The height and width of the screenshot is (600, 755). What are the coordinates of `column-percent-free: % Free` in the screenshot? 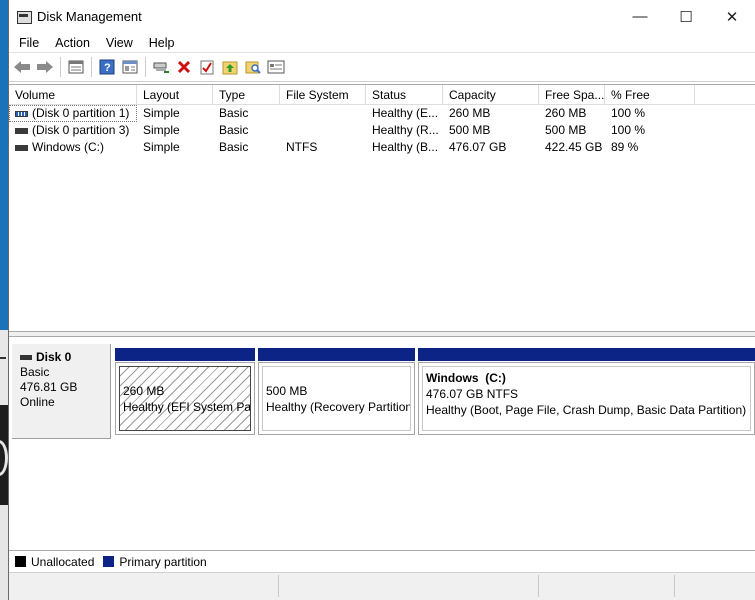 It's located at (650, 94).